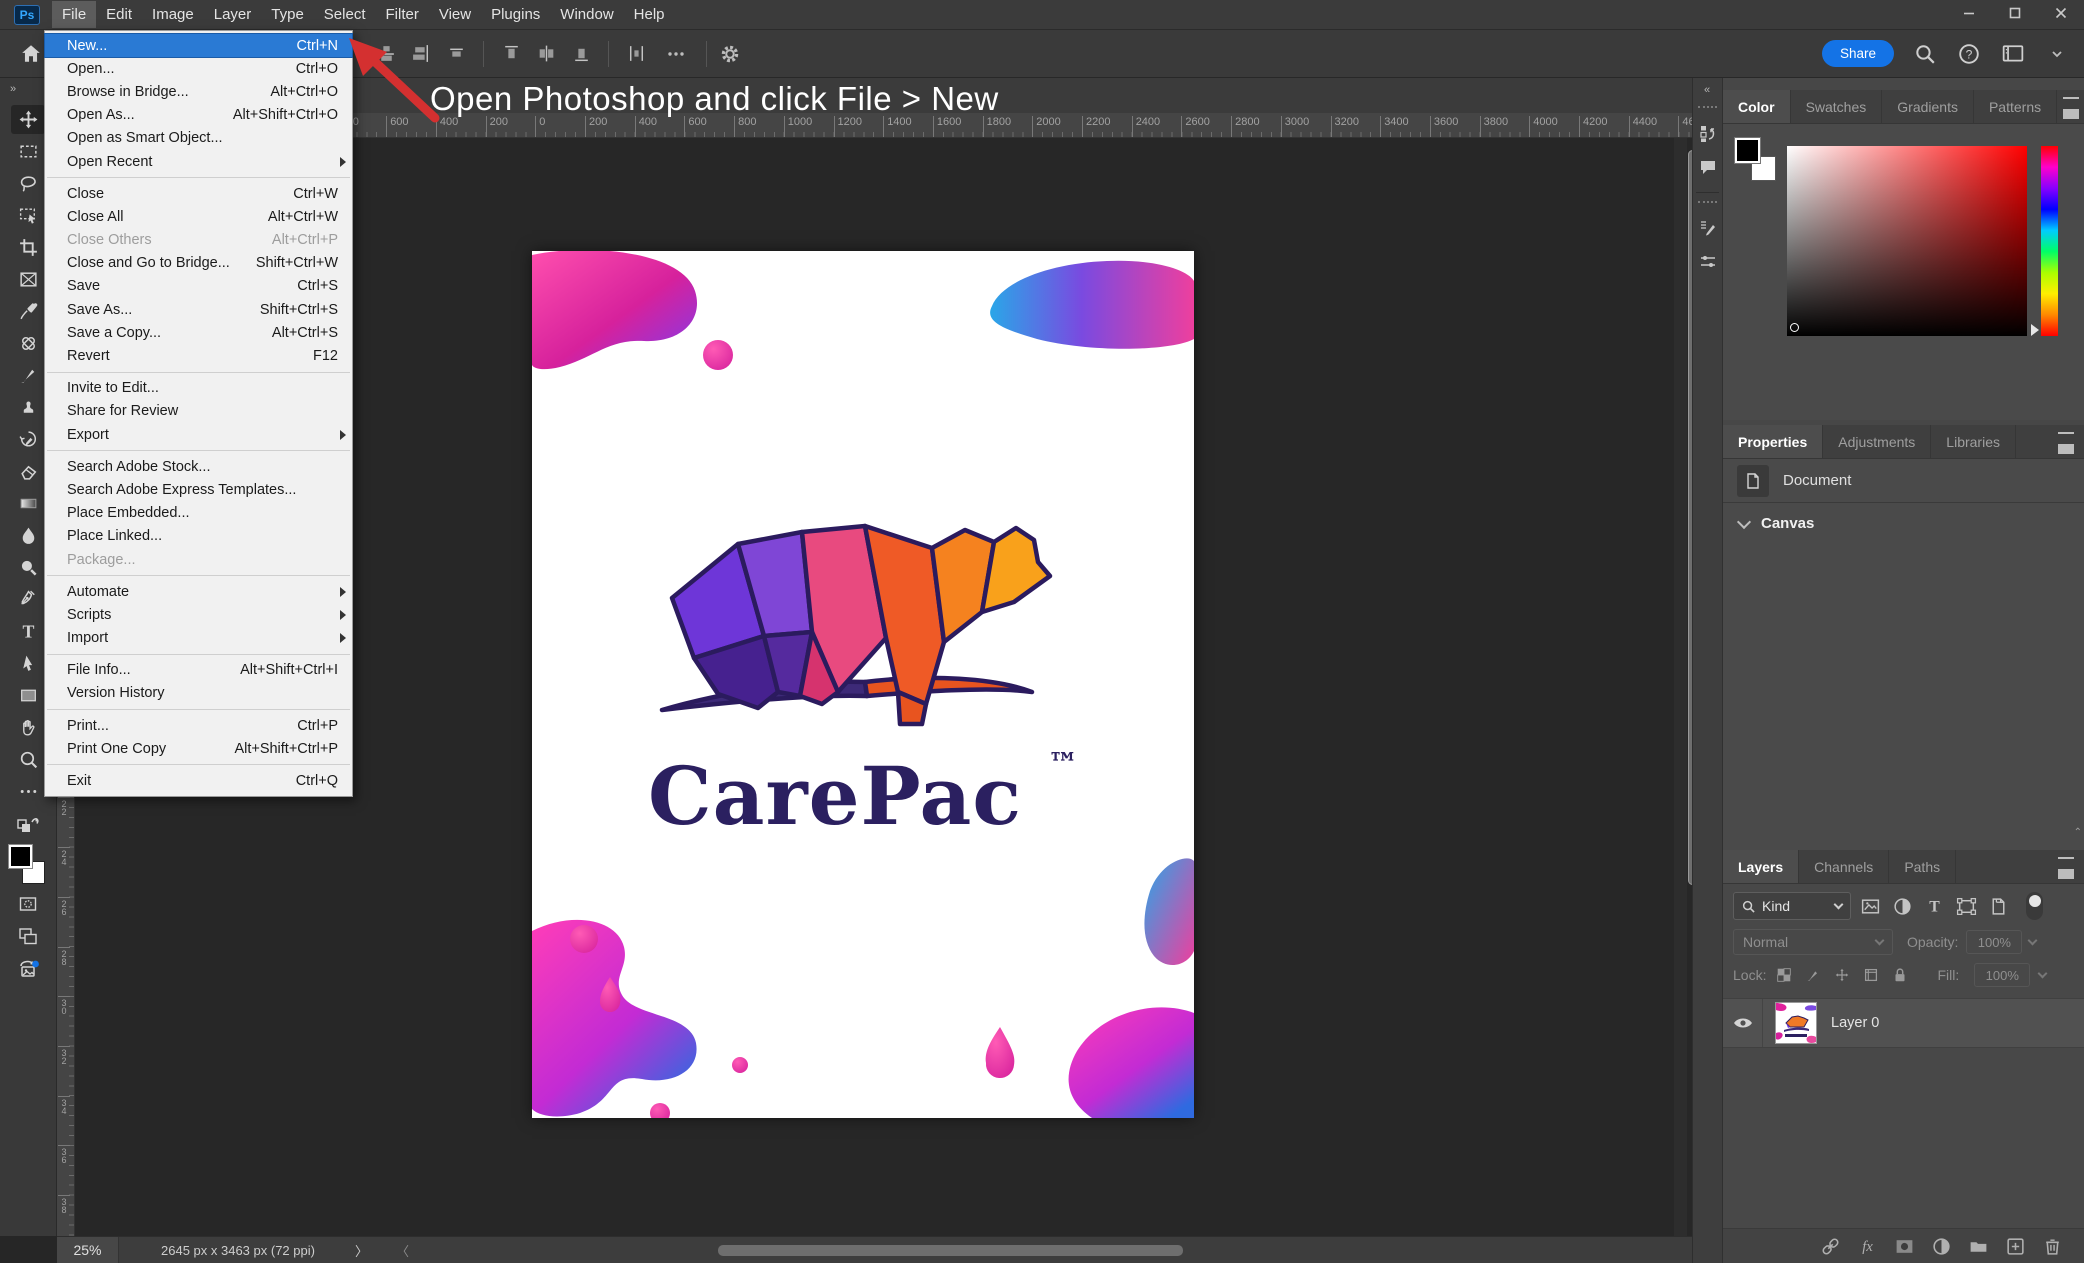 This screenshot has height=1263, width=2084. What do you see at coordinates (28, 903) in the screenshot?
I see `quick-mask-icon` at bounding box center [28, 903].